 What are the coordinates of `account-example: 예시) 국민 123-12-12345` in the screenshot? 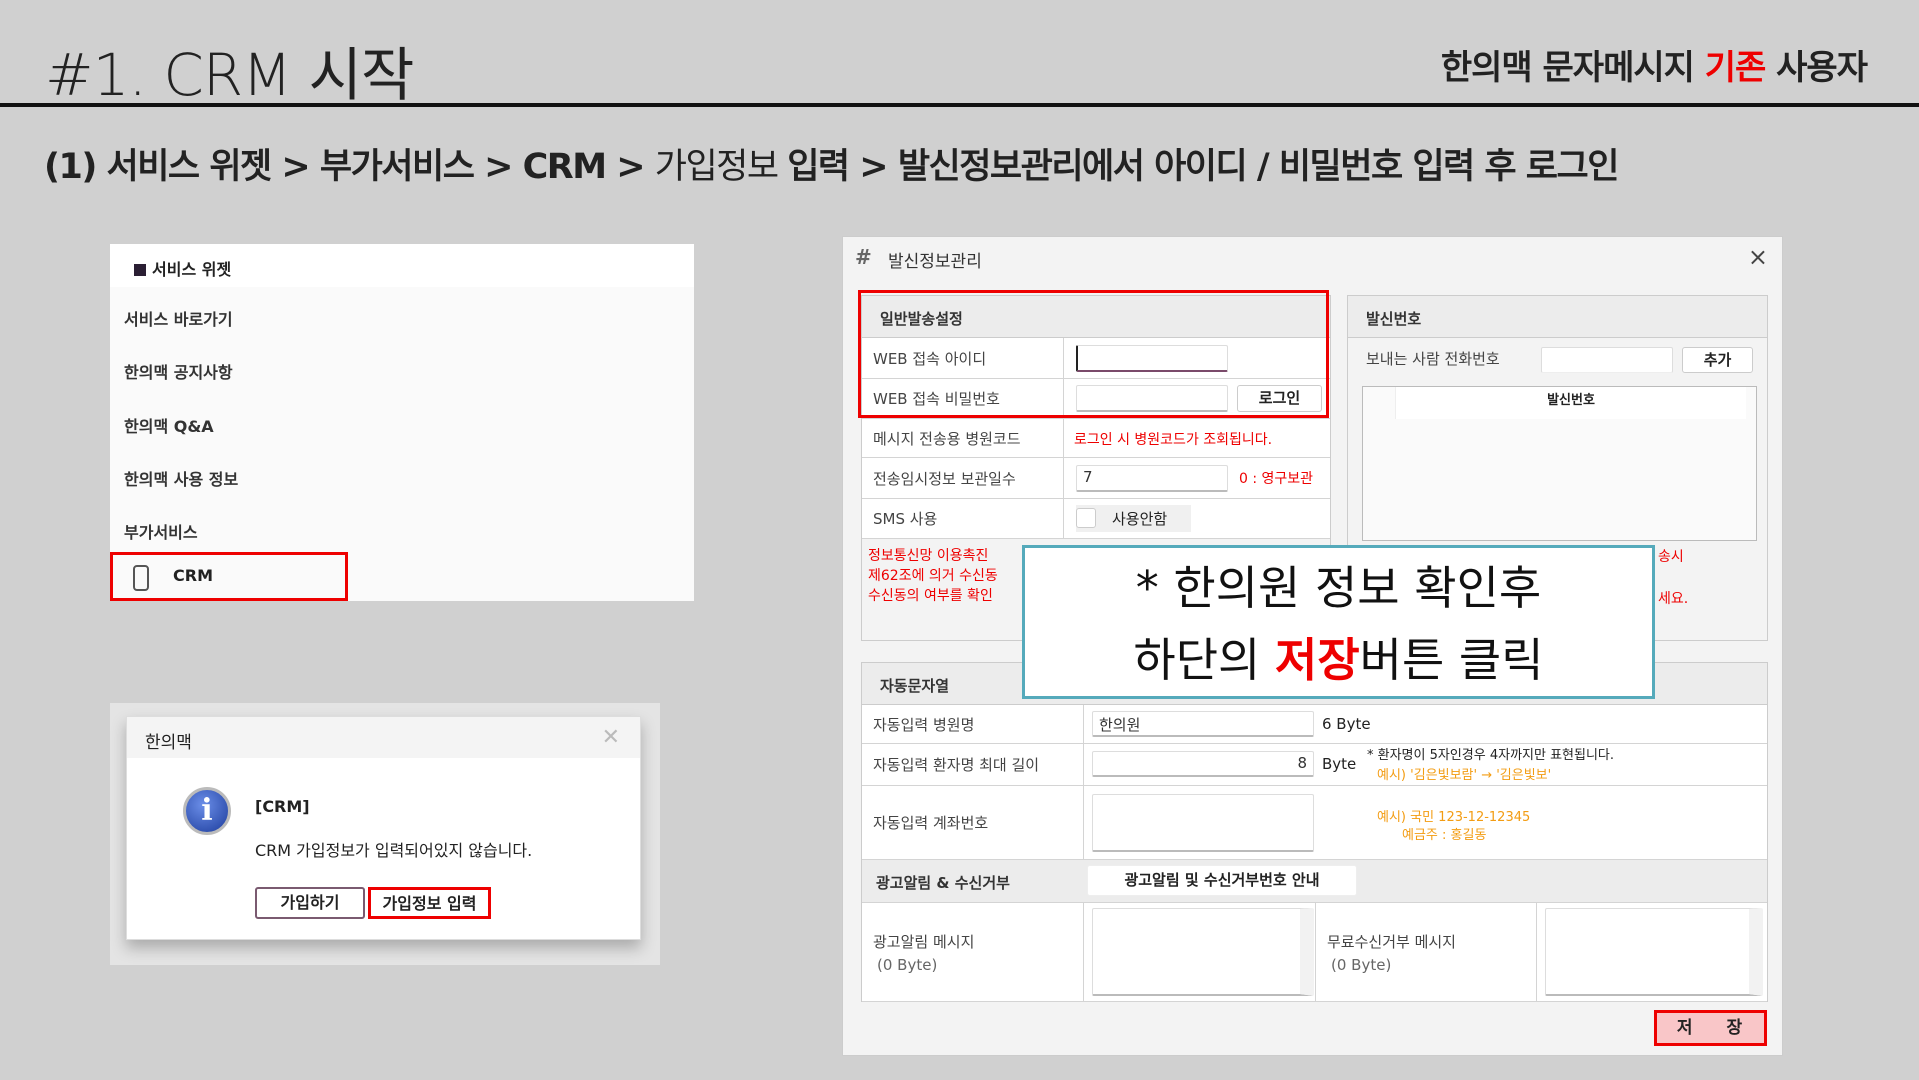 It's located at (1454, 817).